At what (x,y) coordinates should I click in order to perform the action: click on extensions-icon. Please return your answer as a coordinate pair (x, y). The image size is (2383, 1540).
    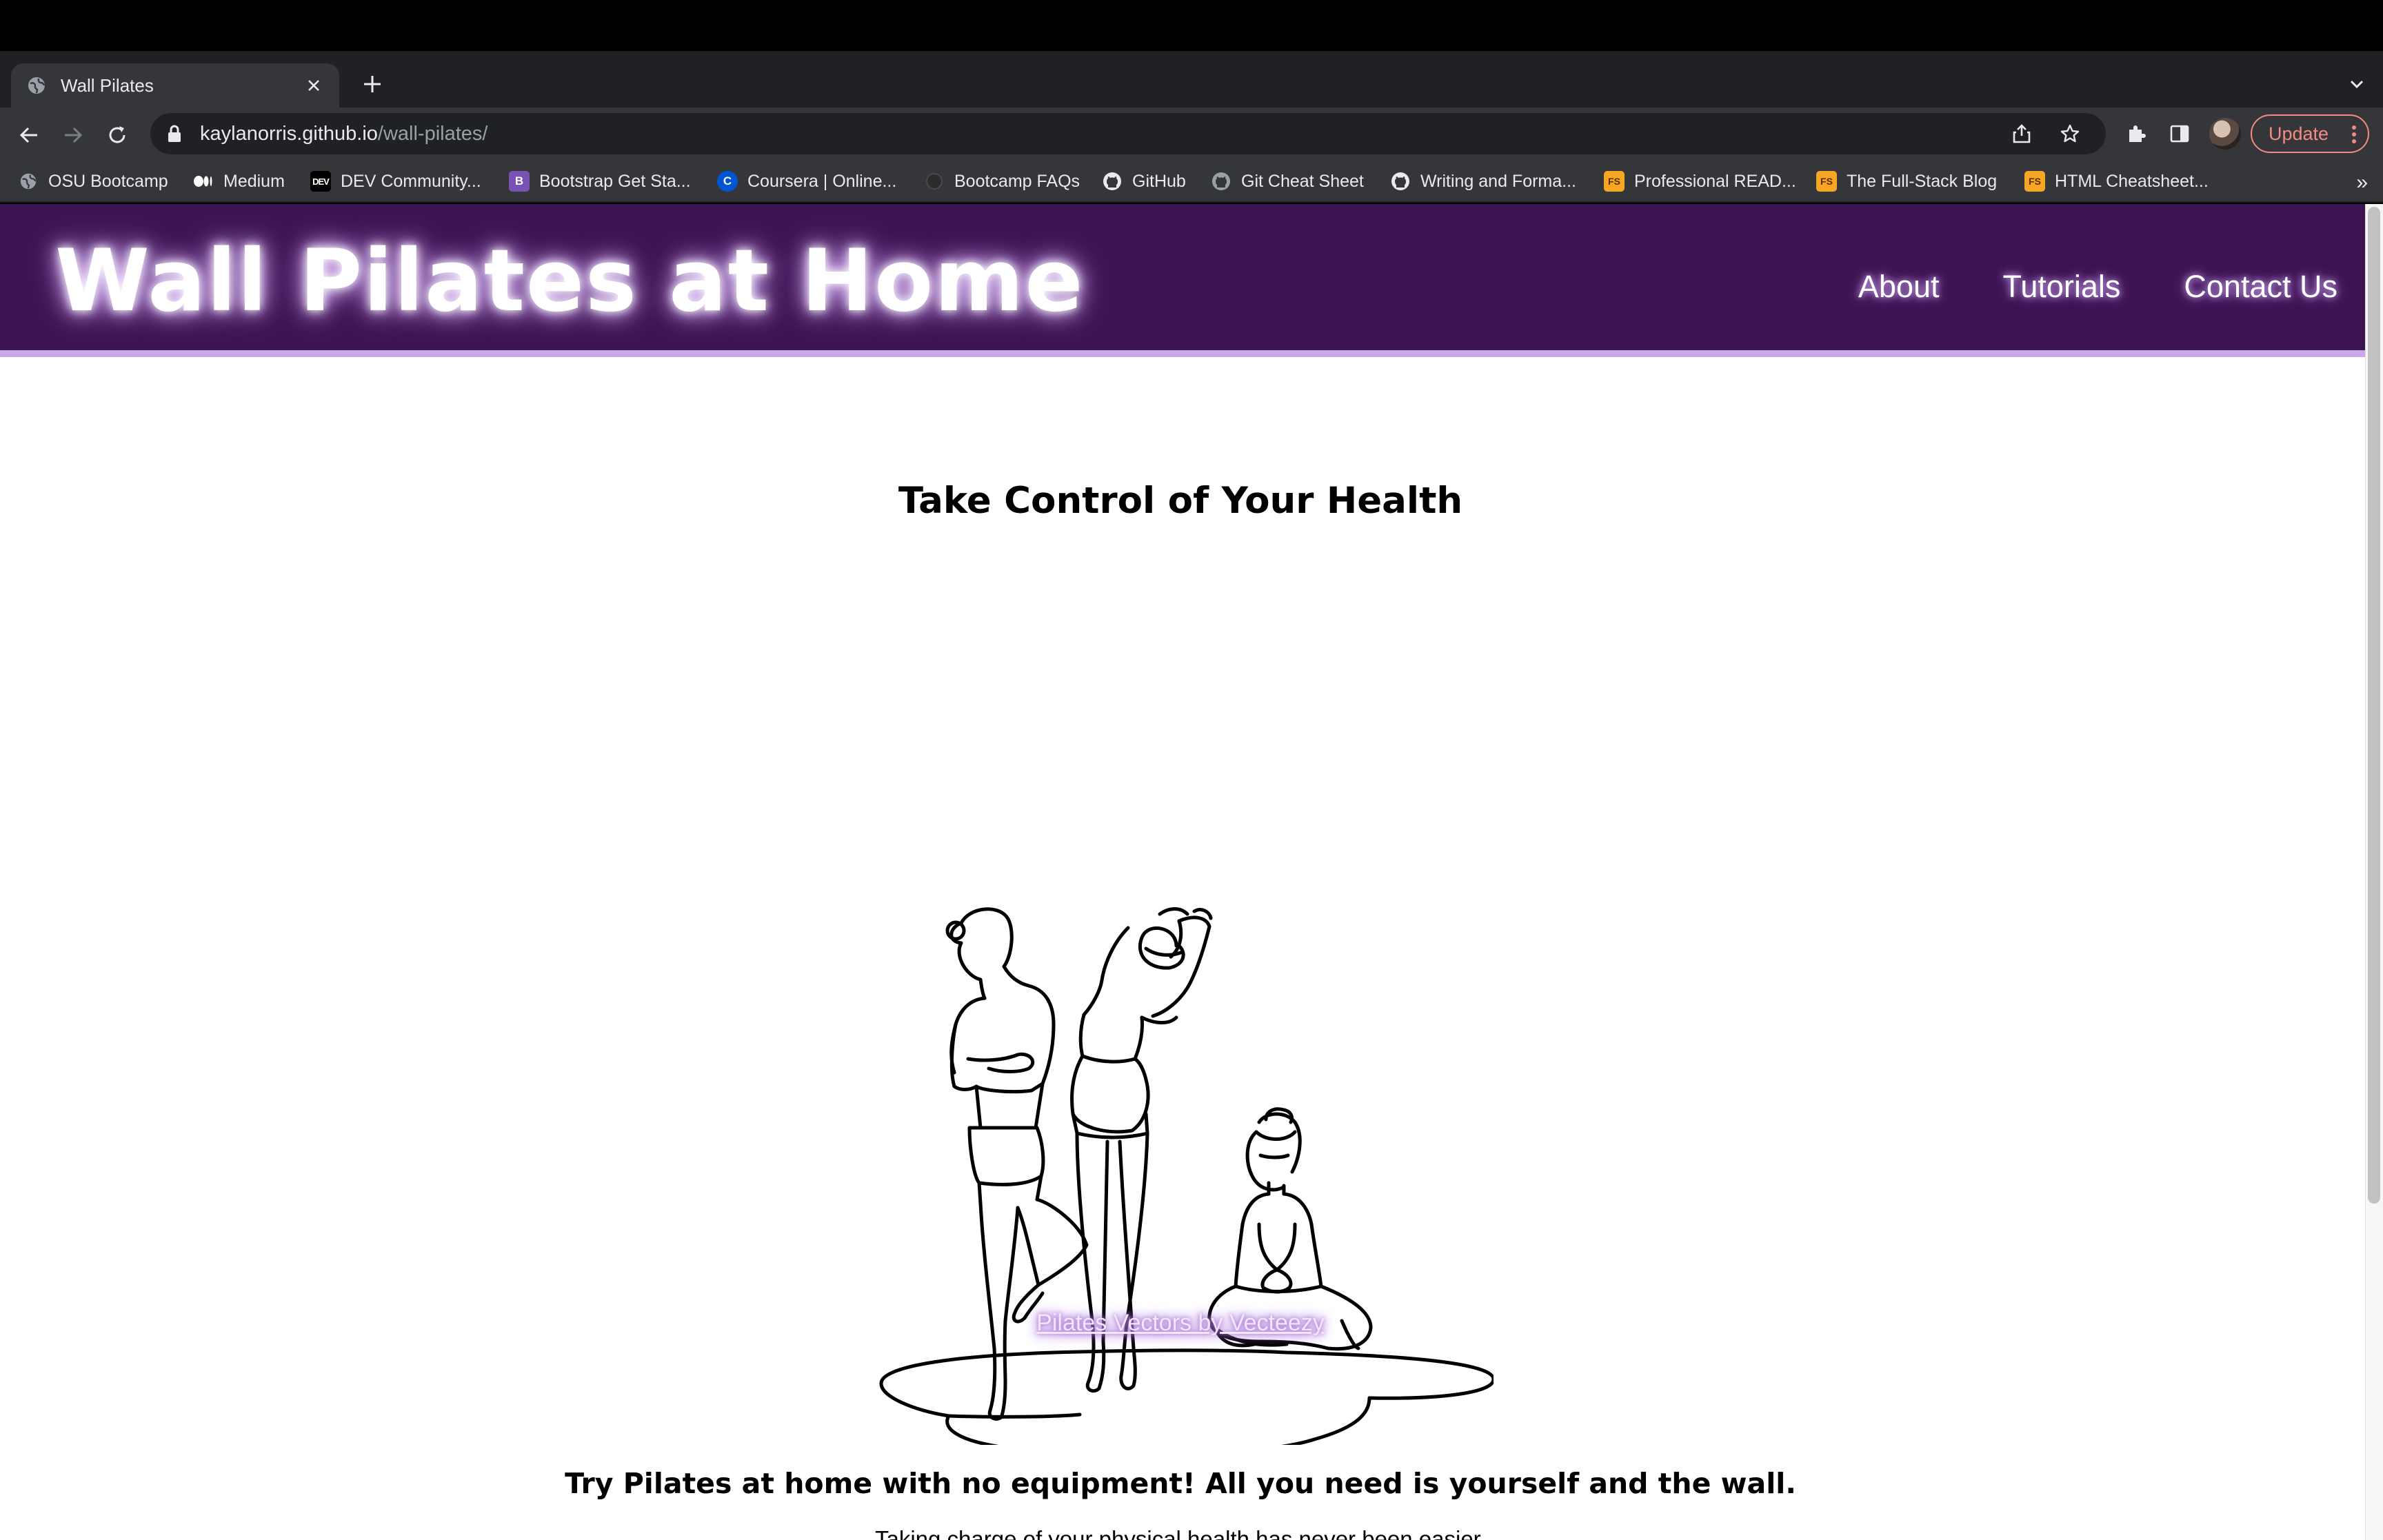
    Looking at the image, I should click on (2136, 134).